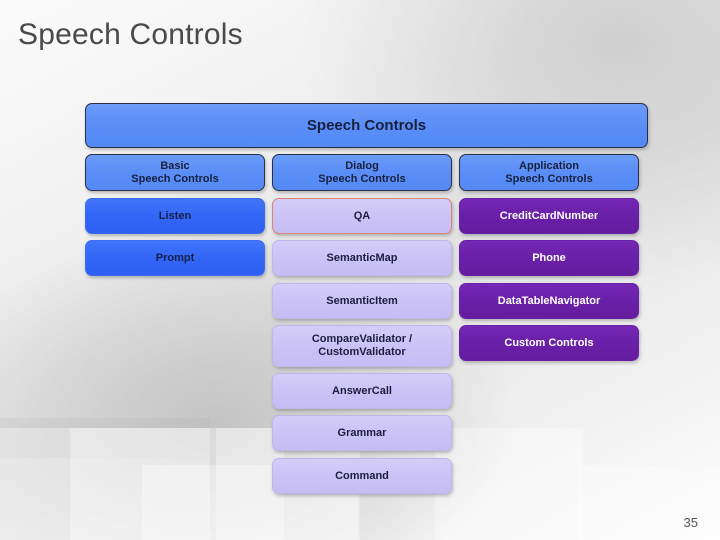 This screenshot has width=720, height=540. Describe the element at coordinates (549, 258) in the screenshot. I see `node-phone: Phone` at that location.